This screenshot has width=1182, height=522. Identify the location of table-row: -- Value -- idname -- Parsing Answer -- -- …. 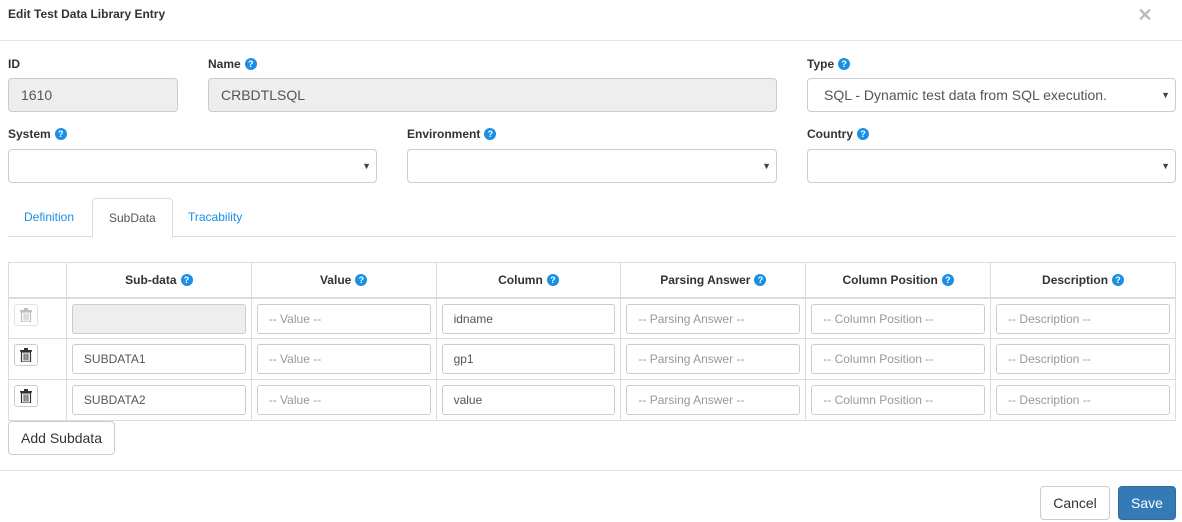
(592, 318).